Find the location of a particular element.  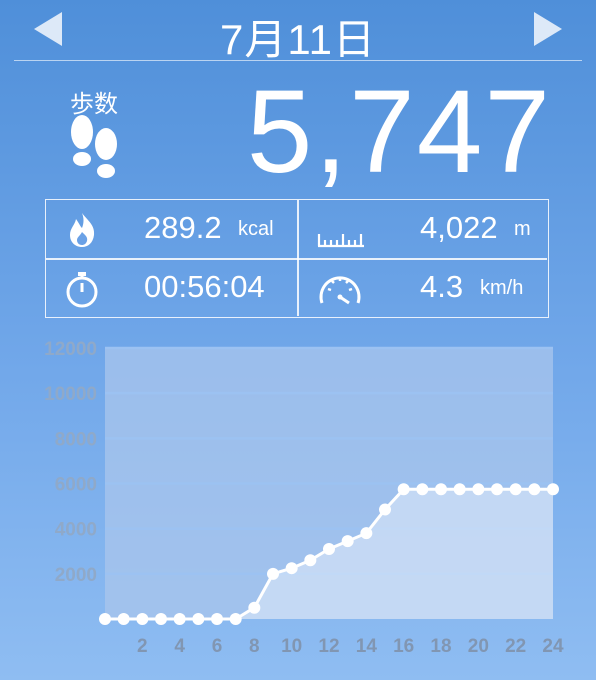

calories-cell: 289.2 kcal is located at coordinates (171, 229).